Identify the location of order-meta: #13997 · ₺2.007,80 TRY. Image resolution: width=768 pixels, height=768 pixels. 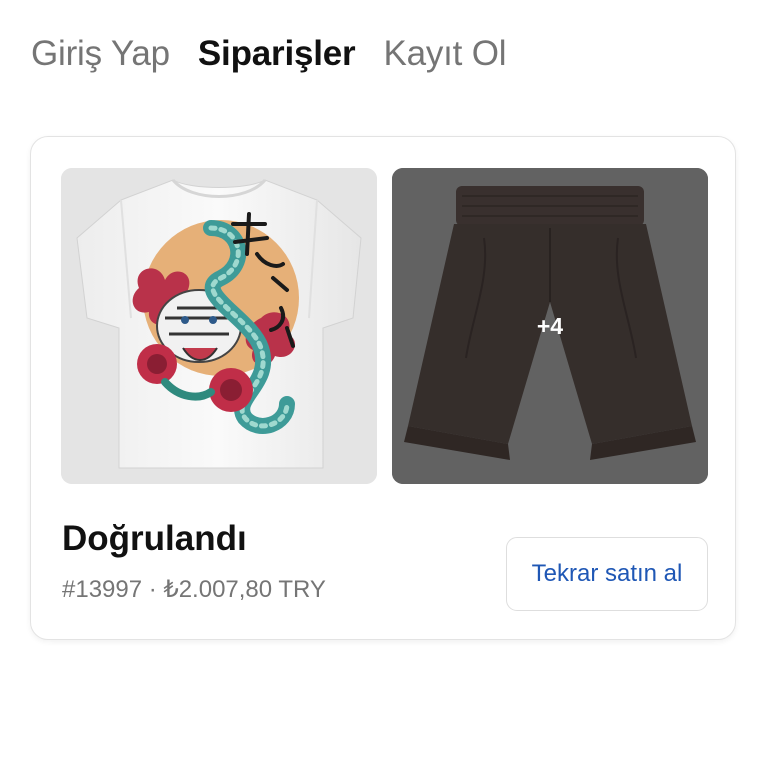
(194, 590).